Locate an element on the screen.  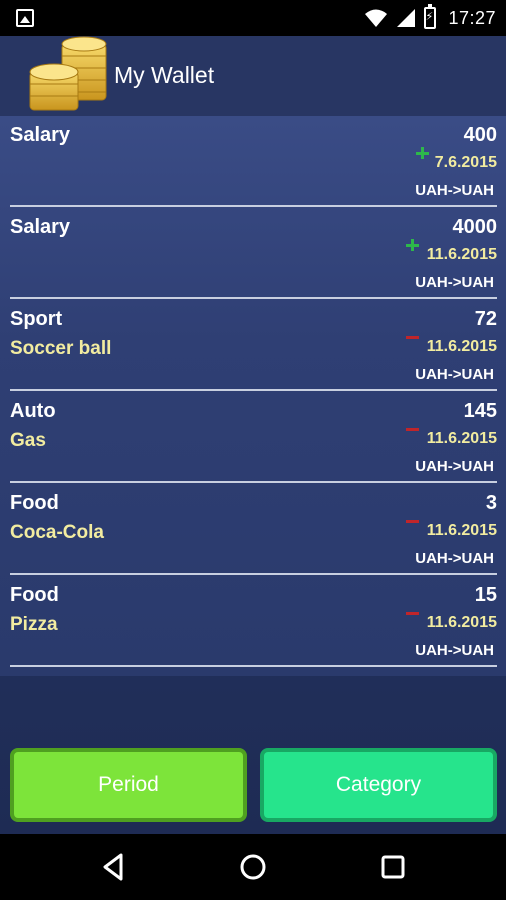
signal-icon is located at coordinates (406, 18).